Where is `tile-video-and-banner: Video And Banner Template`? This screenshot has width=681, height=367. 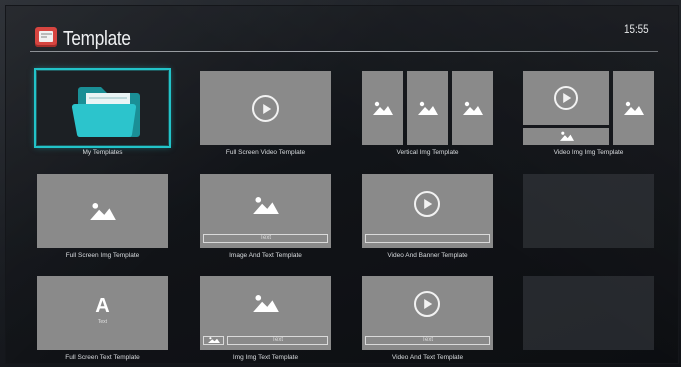
tile-video-and-banner: Video And Banner Template is located at coordinates (427, 216).